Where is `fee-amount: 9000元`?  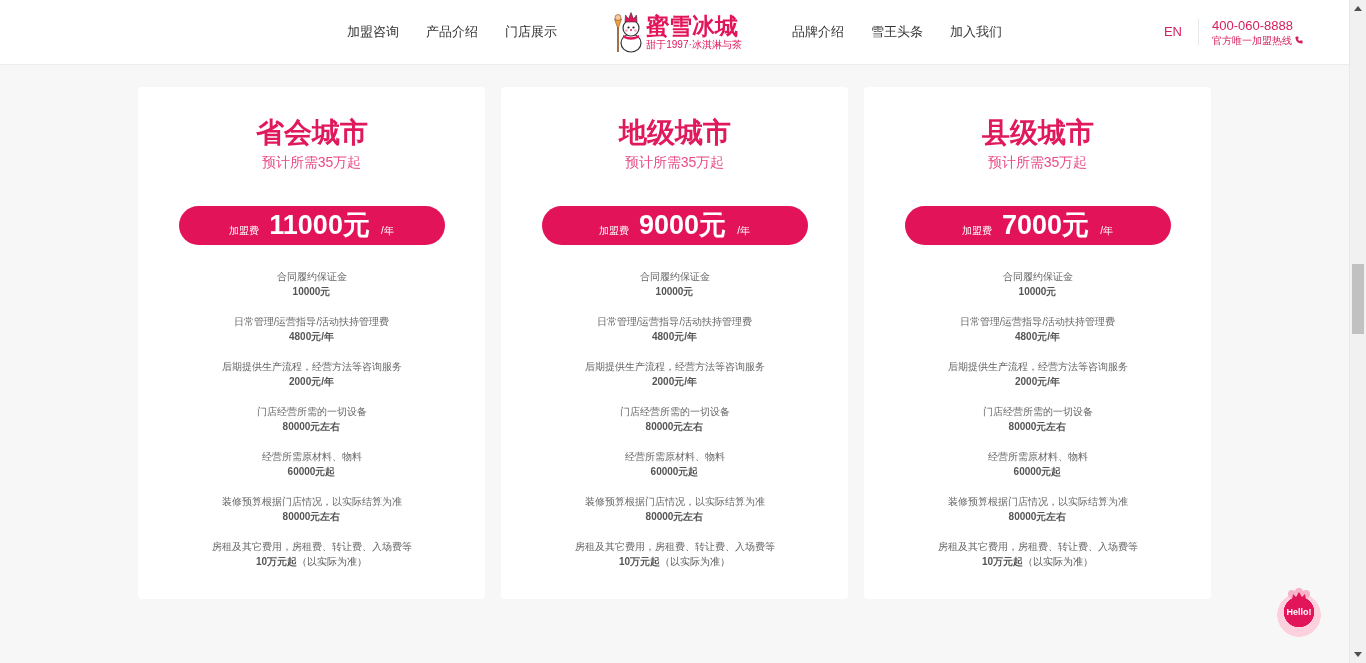
fee-amount: 9000元 is located at coordinates (683, 225).